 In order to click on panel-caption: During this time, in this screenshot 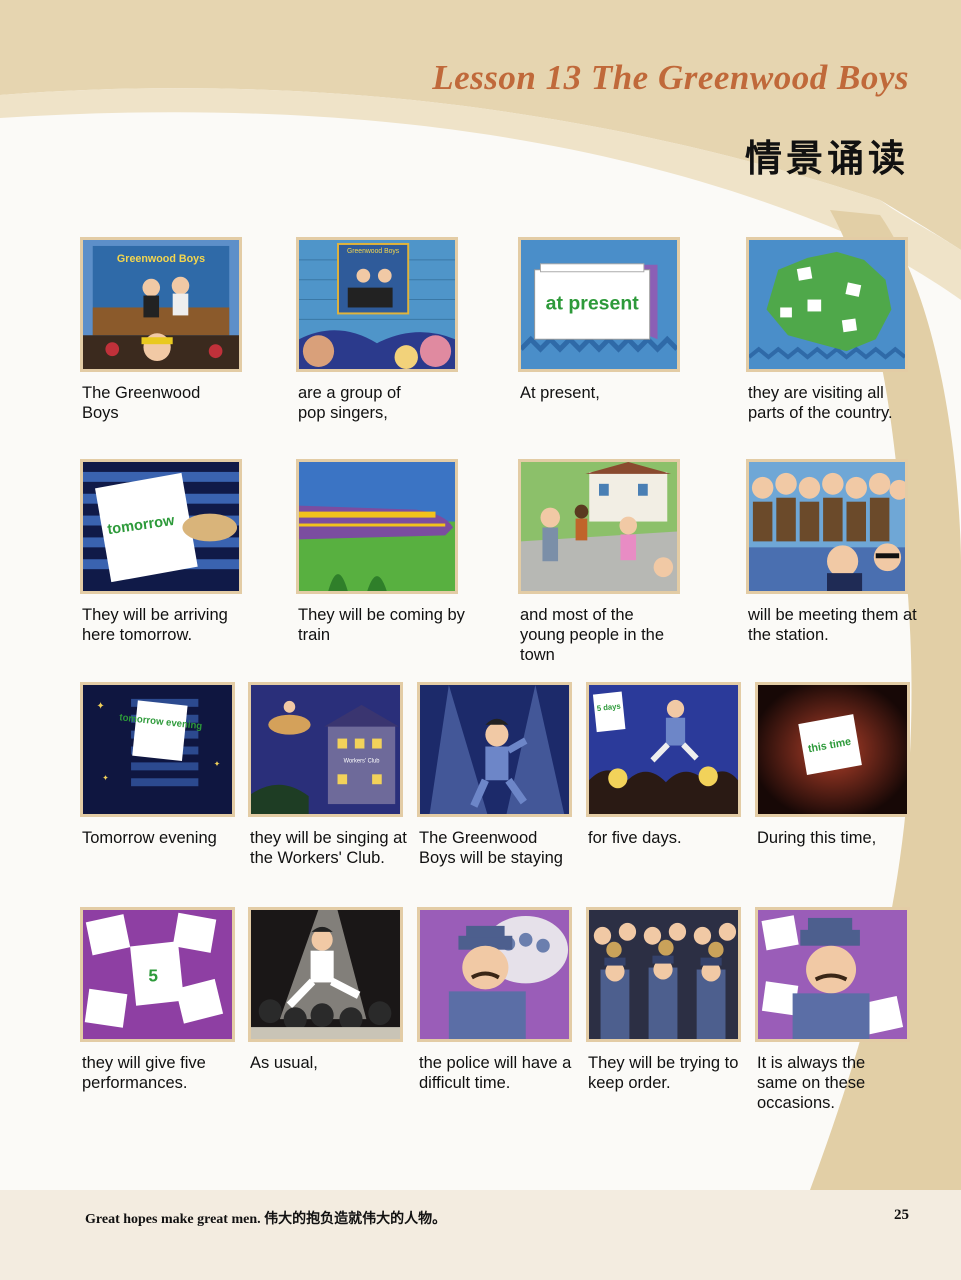, I will do `click(817, 838)`.